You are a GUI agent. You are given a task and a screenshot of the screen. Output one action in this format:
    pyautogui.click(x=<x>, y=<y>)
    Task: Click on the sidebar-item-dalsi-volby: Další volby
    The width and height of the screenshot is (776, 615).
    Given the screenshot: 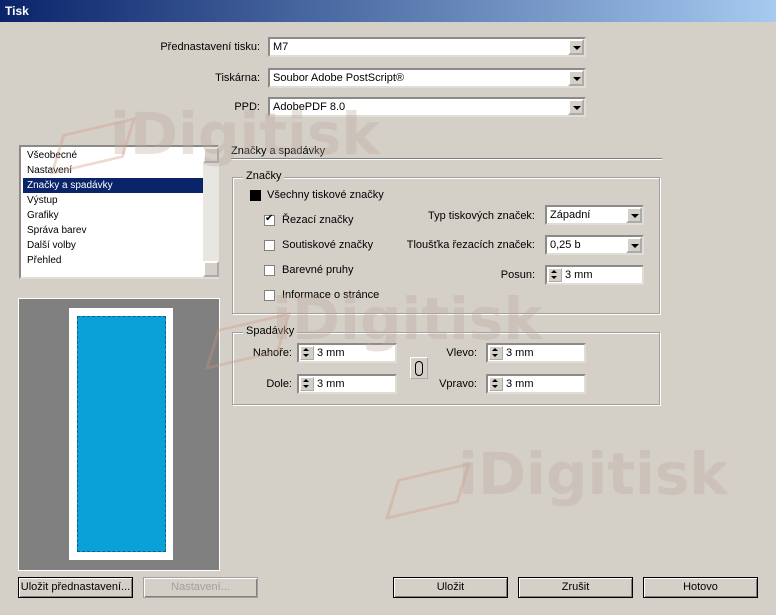 What is the action you would take?
    pyautogui.click(x=50, y=245)
    